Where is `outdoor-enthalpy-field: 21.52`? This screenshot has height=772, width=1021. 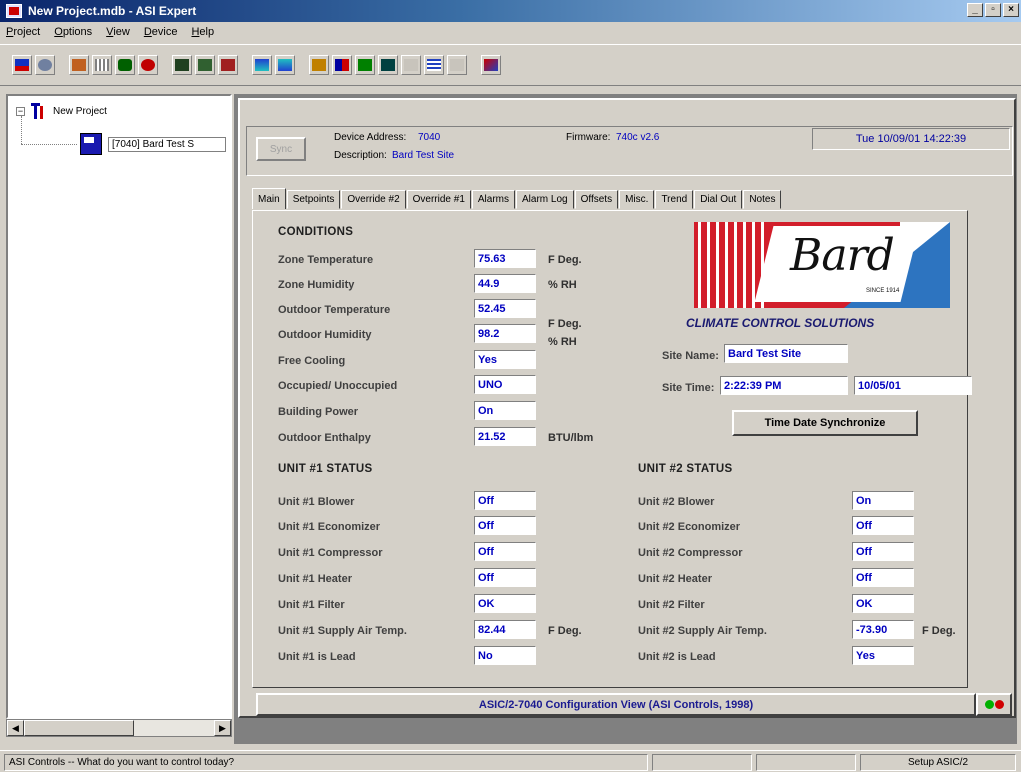
outdoor-enthalpy-field: 21.52 is located at coordinates (505, 436).